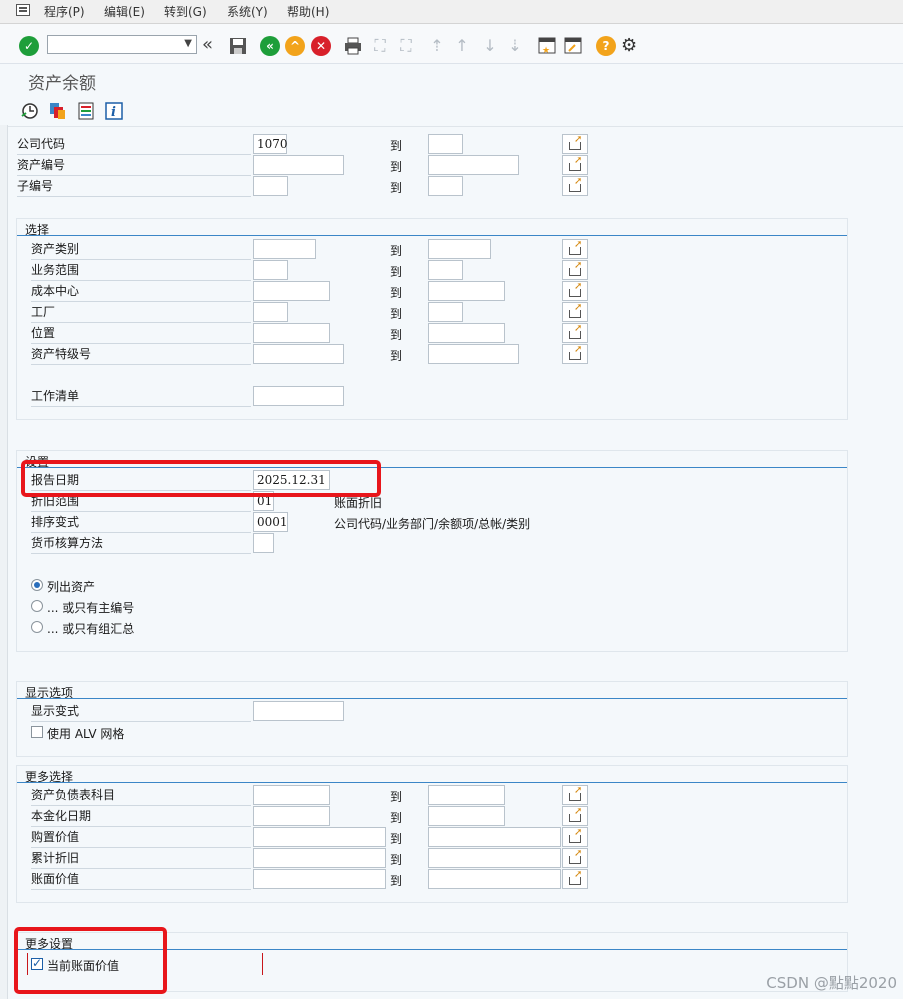 This screenshot has width=903, height=999. Describe the element at coordinates (494, 858) in the screenshot. I see `accumulated-depreciation-high-input` at that location.